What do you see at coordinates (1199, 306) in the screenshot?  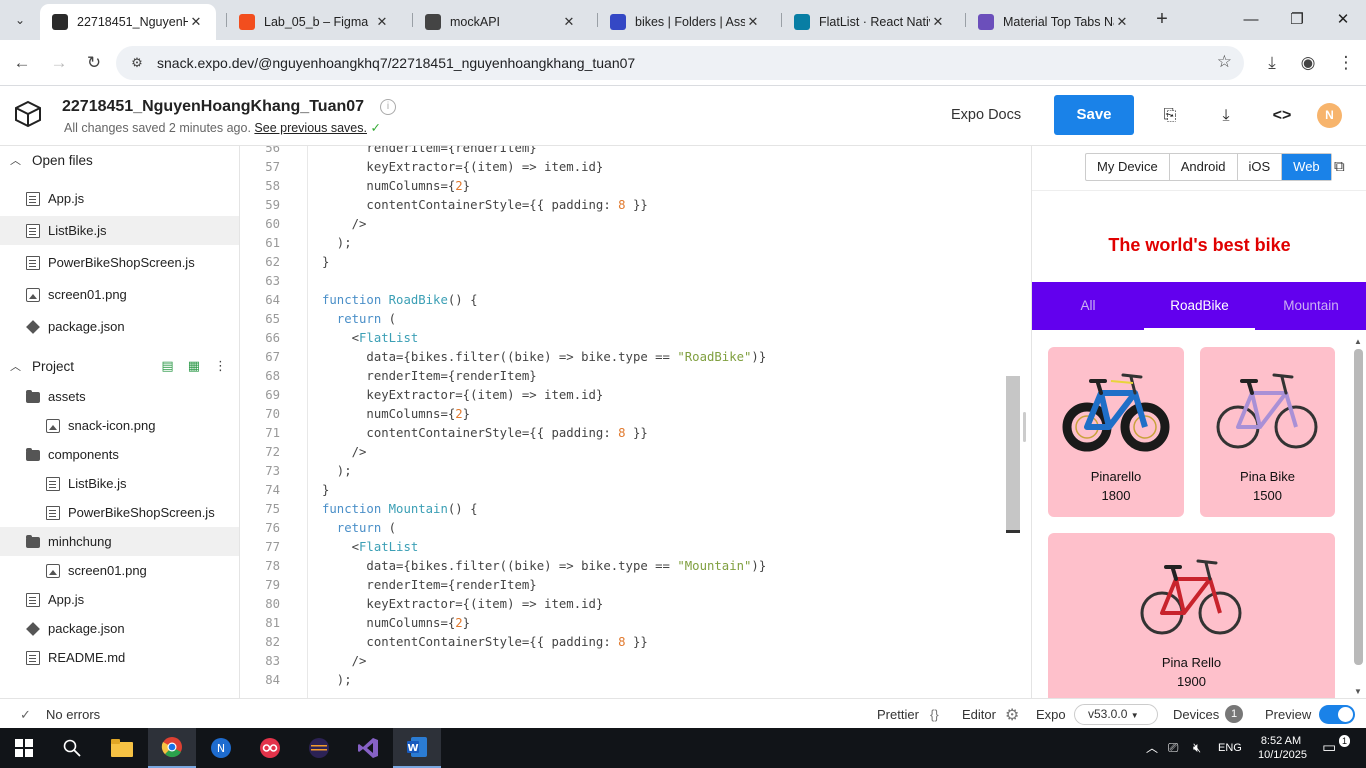 I see `tab-roadbike: RoadBike` at bounding box center [1199, 306].